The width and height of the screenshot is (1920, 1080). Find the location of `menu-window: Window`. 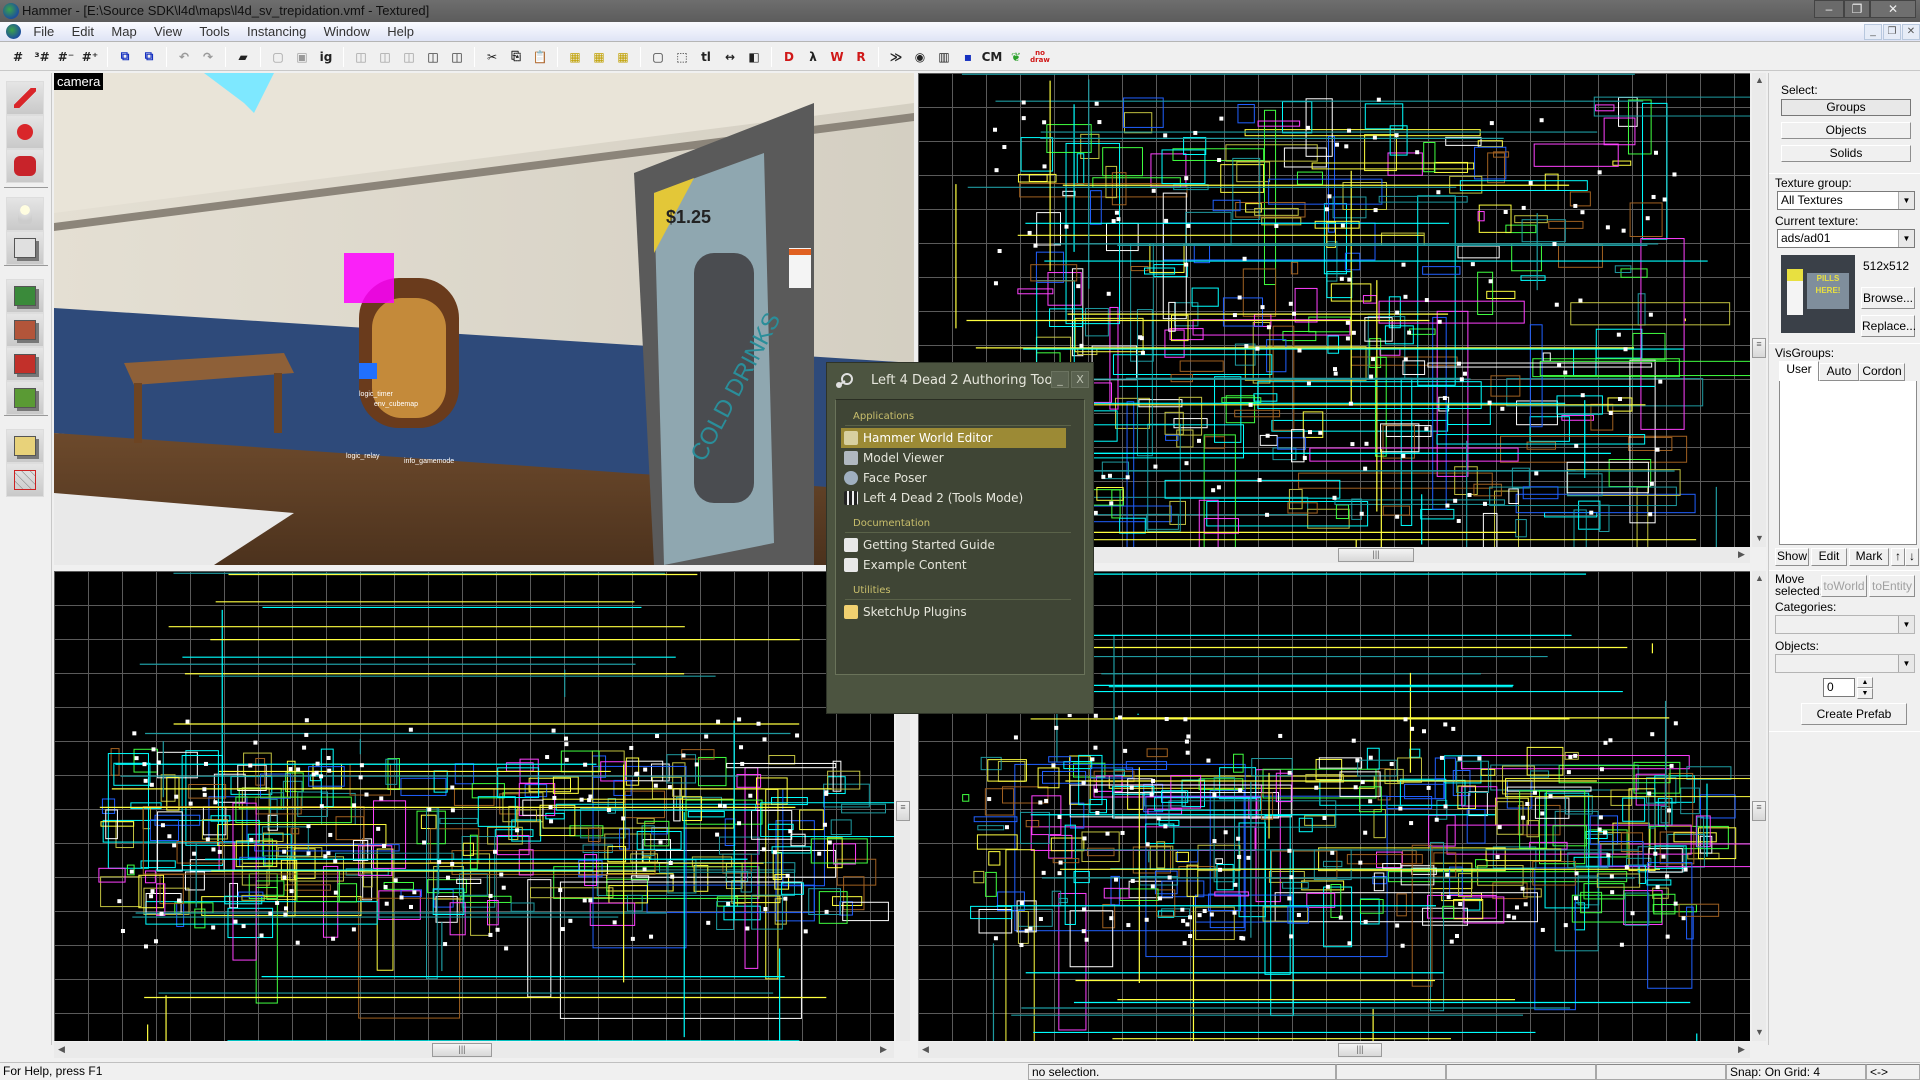

menu-window: Window is located at coordinates (347, 31).